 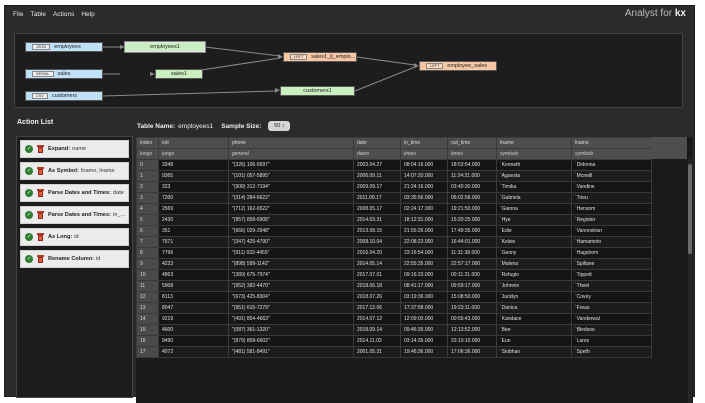 I want to click on row-index: 4, so click(x=147, y=209).